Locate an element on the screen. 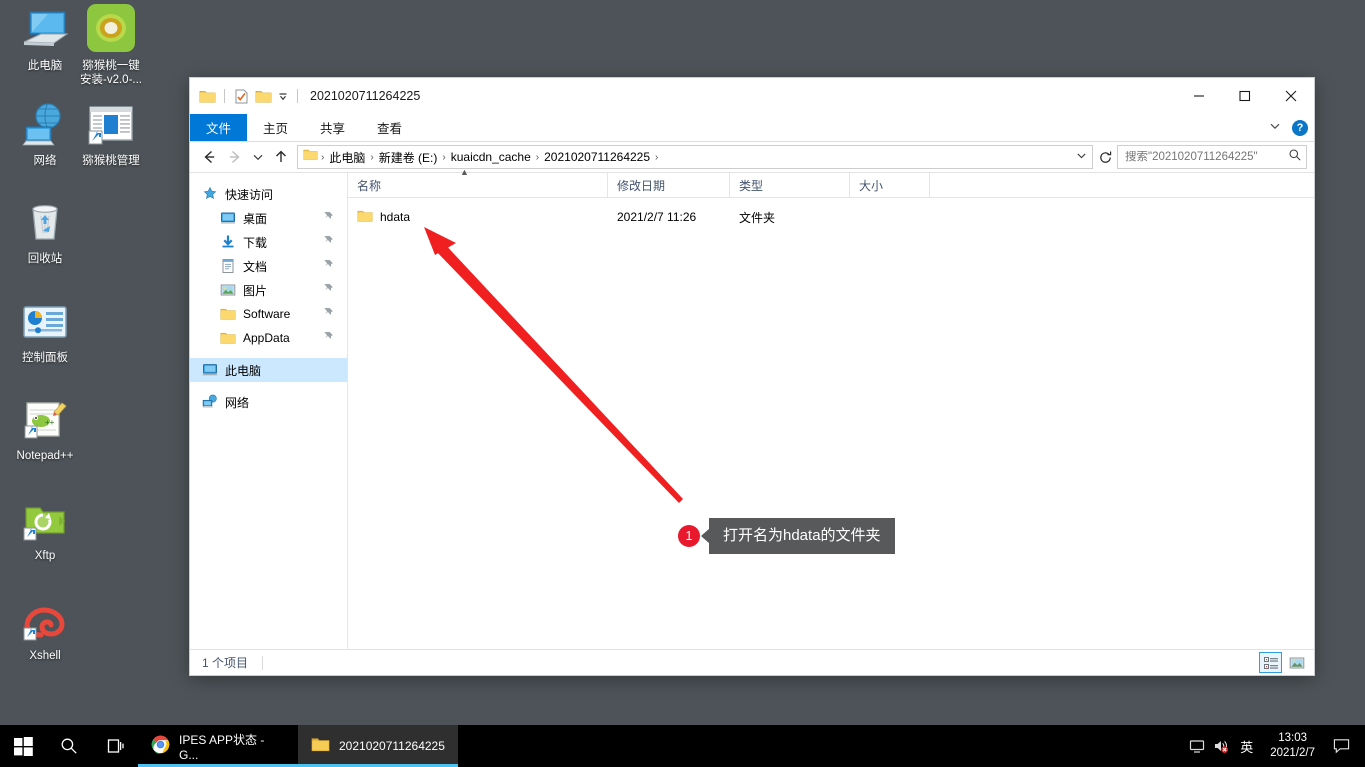  tab-view: 查看 is located at coordinates (389, 127).